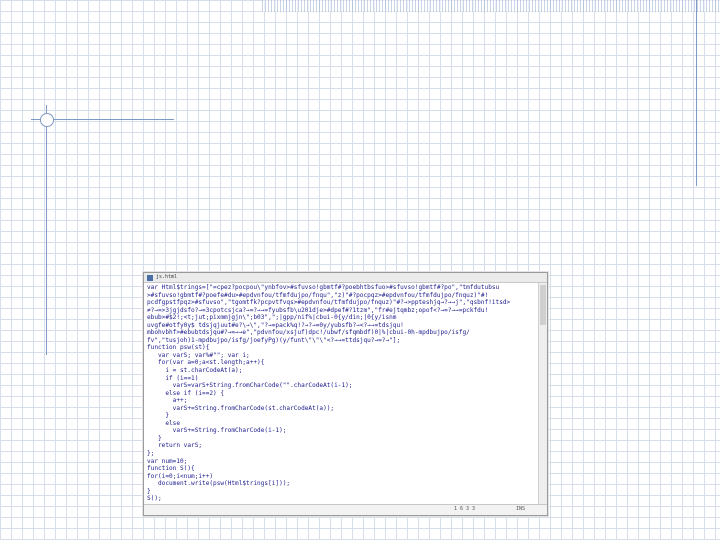  I want to click on editor-statusbar: 1 6 3 3 INS, so click(345, 509).